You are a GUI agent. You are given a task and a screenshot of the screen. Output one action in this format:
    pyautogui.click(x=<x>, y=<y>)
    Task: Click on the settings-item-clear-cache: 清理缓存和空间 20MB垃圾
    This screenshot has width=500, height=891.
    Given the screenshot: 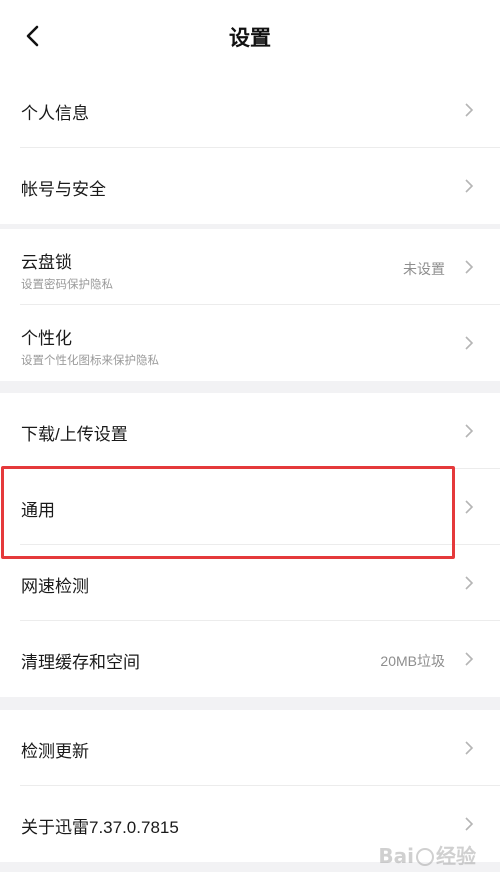 What is the action you would take?
    pyautogui.click(x=250, y=659)
    